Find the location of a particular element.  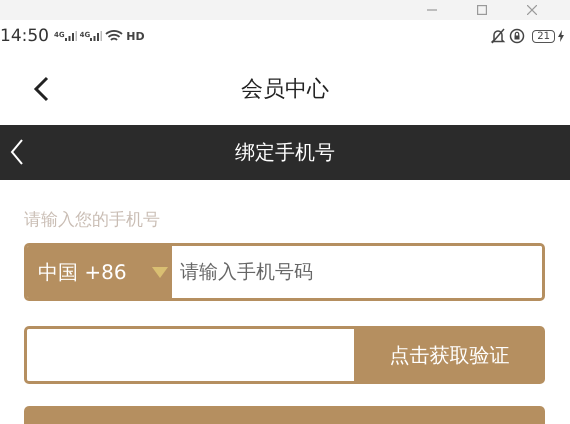

phone-label: 请输入您的手机号 is located at coordinates (92, 220).